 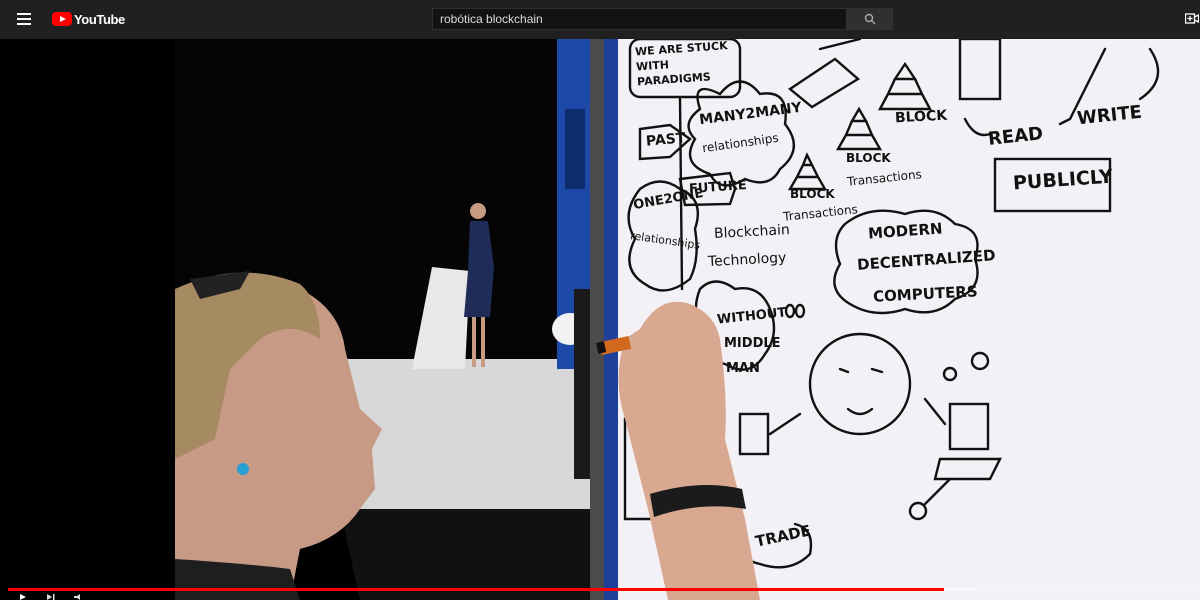 I want to click on label-write: WRITE, so click(x=1109, y=115).